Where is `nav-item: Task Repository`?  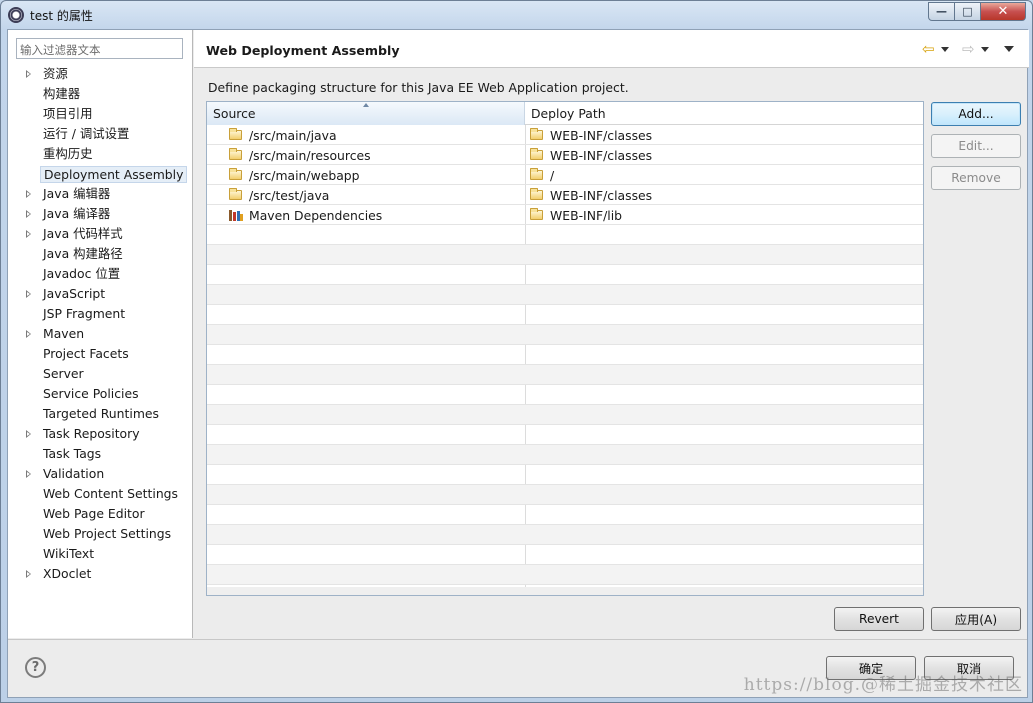
nav-item: Task Repository is located at coordinates (100, 434).